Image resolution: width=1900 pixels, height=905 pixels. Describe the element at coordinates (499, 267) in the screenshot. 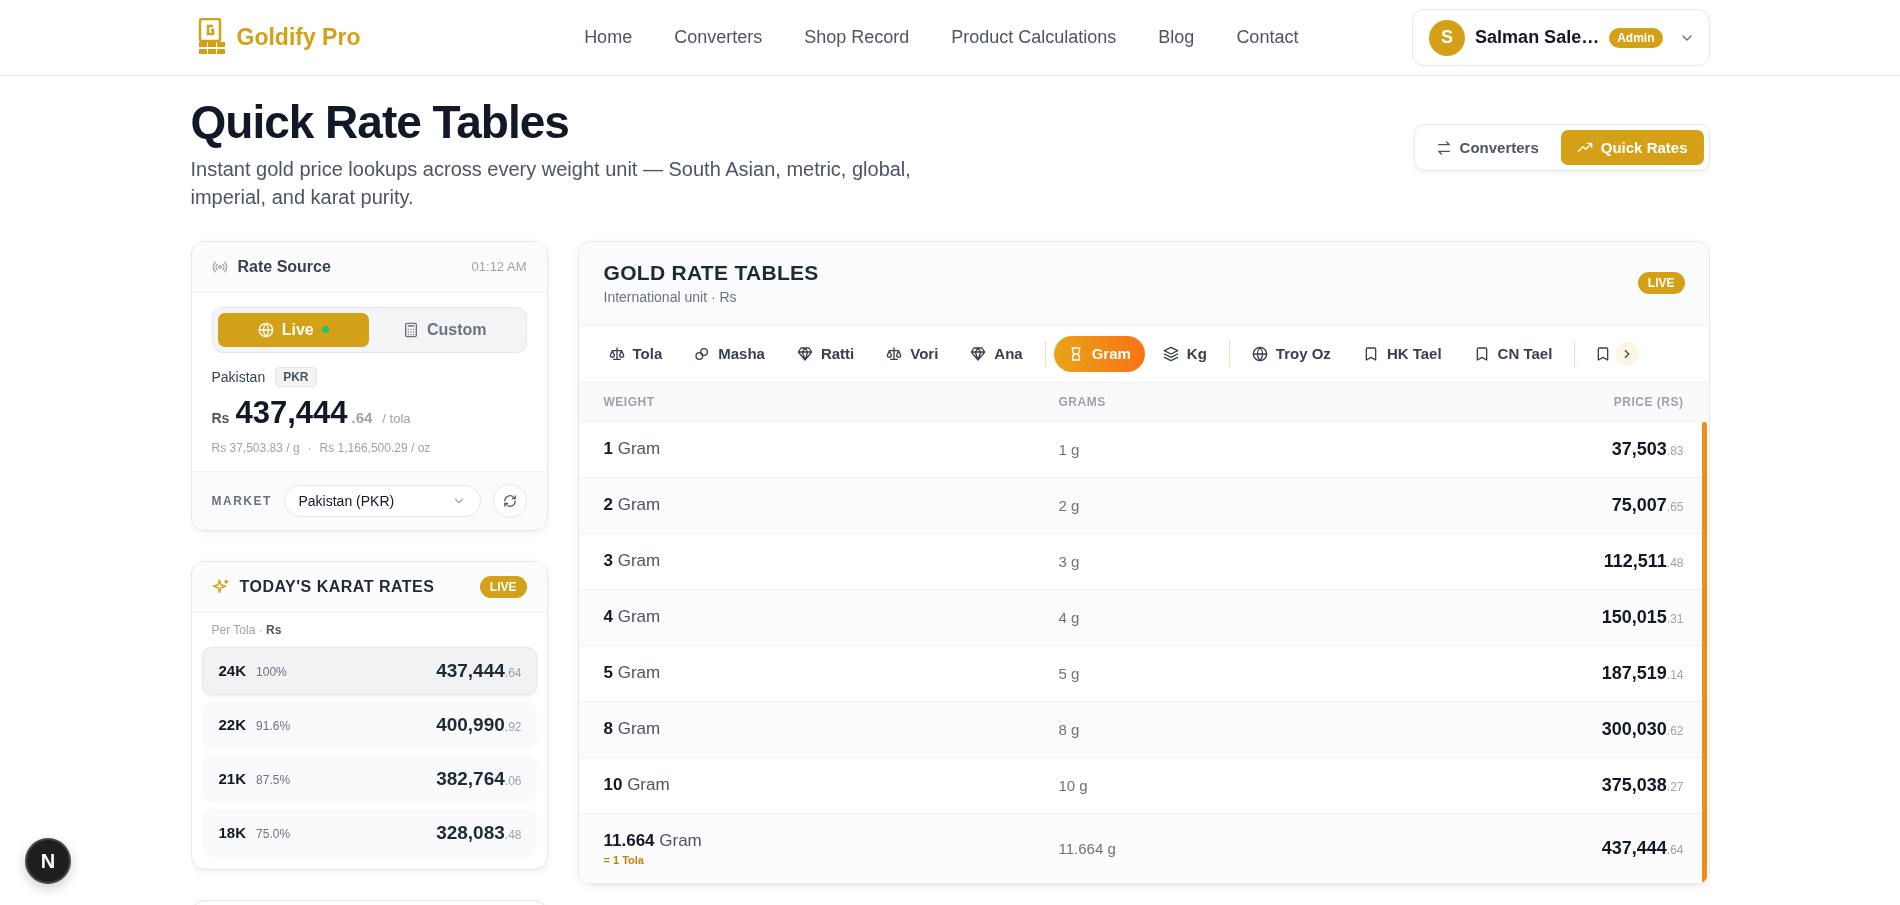

I see `time-text: 01:12 AM` at that location.